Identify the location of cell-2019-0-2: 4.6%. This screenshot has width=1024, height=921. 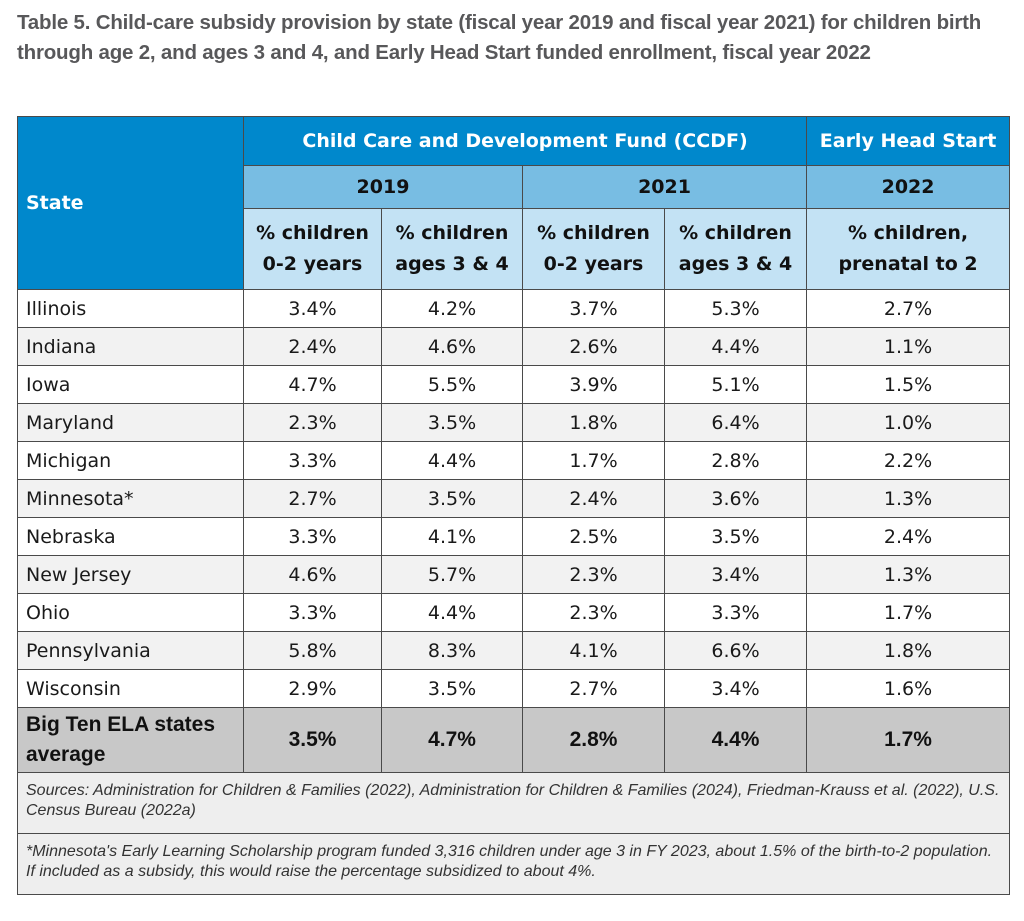
(312, 574).